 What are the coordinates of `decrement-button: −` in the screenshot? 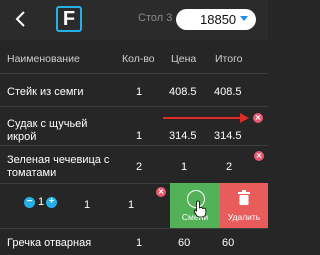 It's located at (29, 202).